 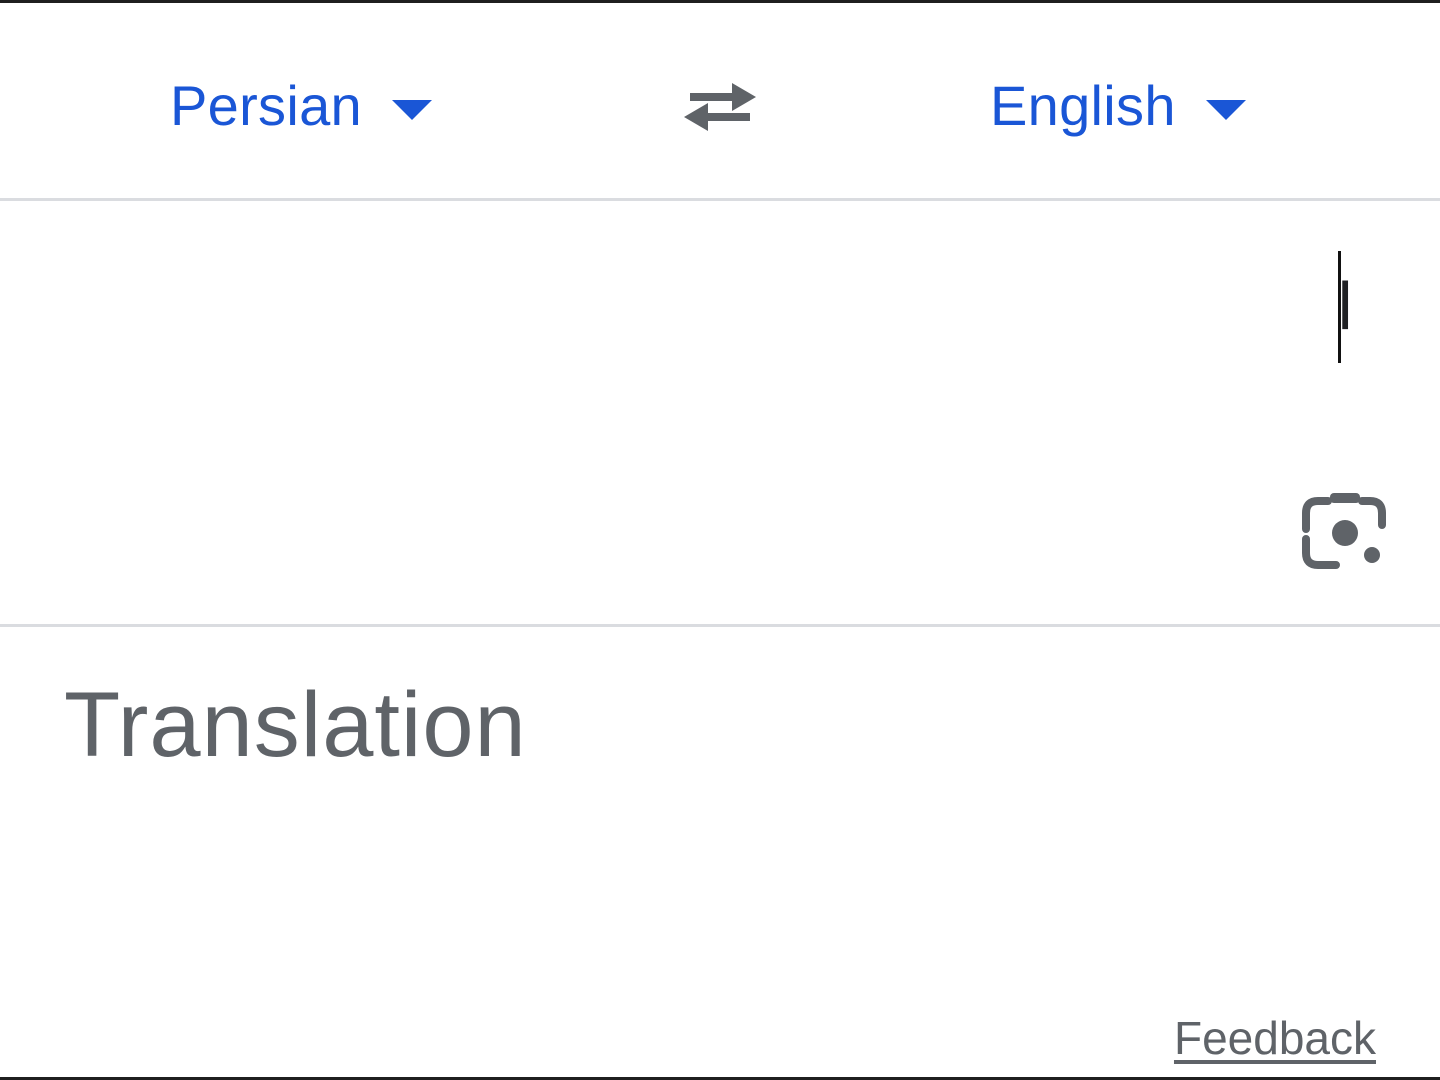 I want to click on swap-languages-button, so click(x=720, y=107).